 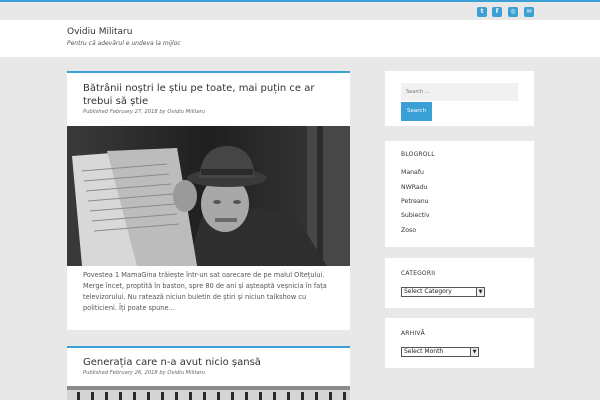 What do you see at coordinates (408, 230) in the screenshot?
I see `blogroll-link: Zoso` at bounding box center [408, 230].